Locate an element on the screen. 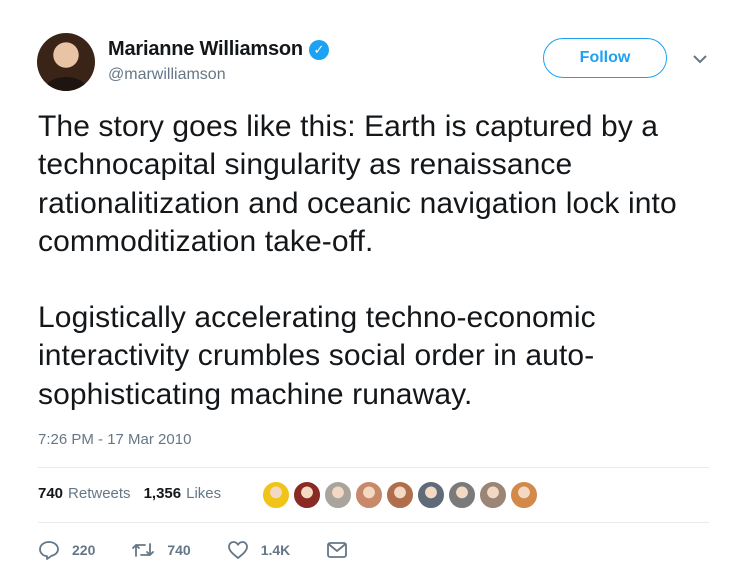  like-count: 1.4K is located at coordinates (275, 550).